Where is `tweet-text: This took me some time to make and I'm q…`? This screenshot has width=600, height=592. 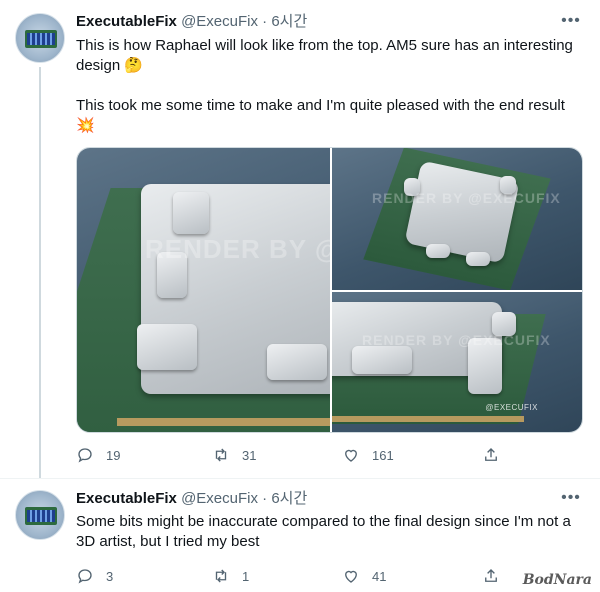
tweet-text: This took me some time to make and I'm q… is located at coordinates (320, 115).